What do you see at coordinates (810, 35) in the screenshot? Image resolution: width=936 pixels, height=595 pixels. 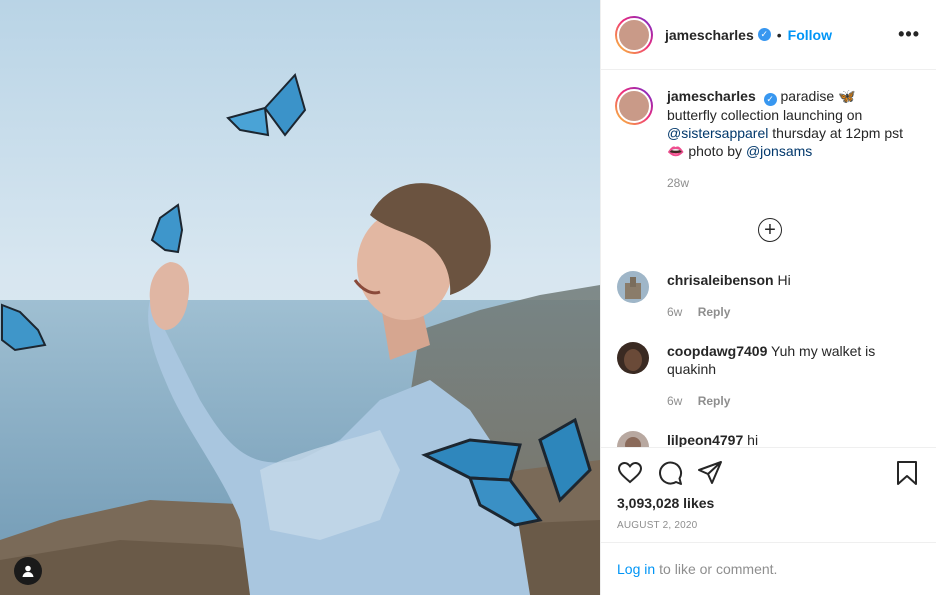 I see `follow-button: Follow` at bounding box center [810, 35].